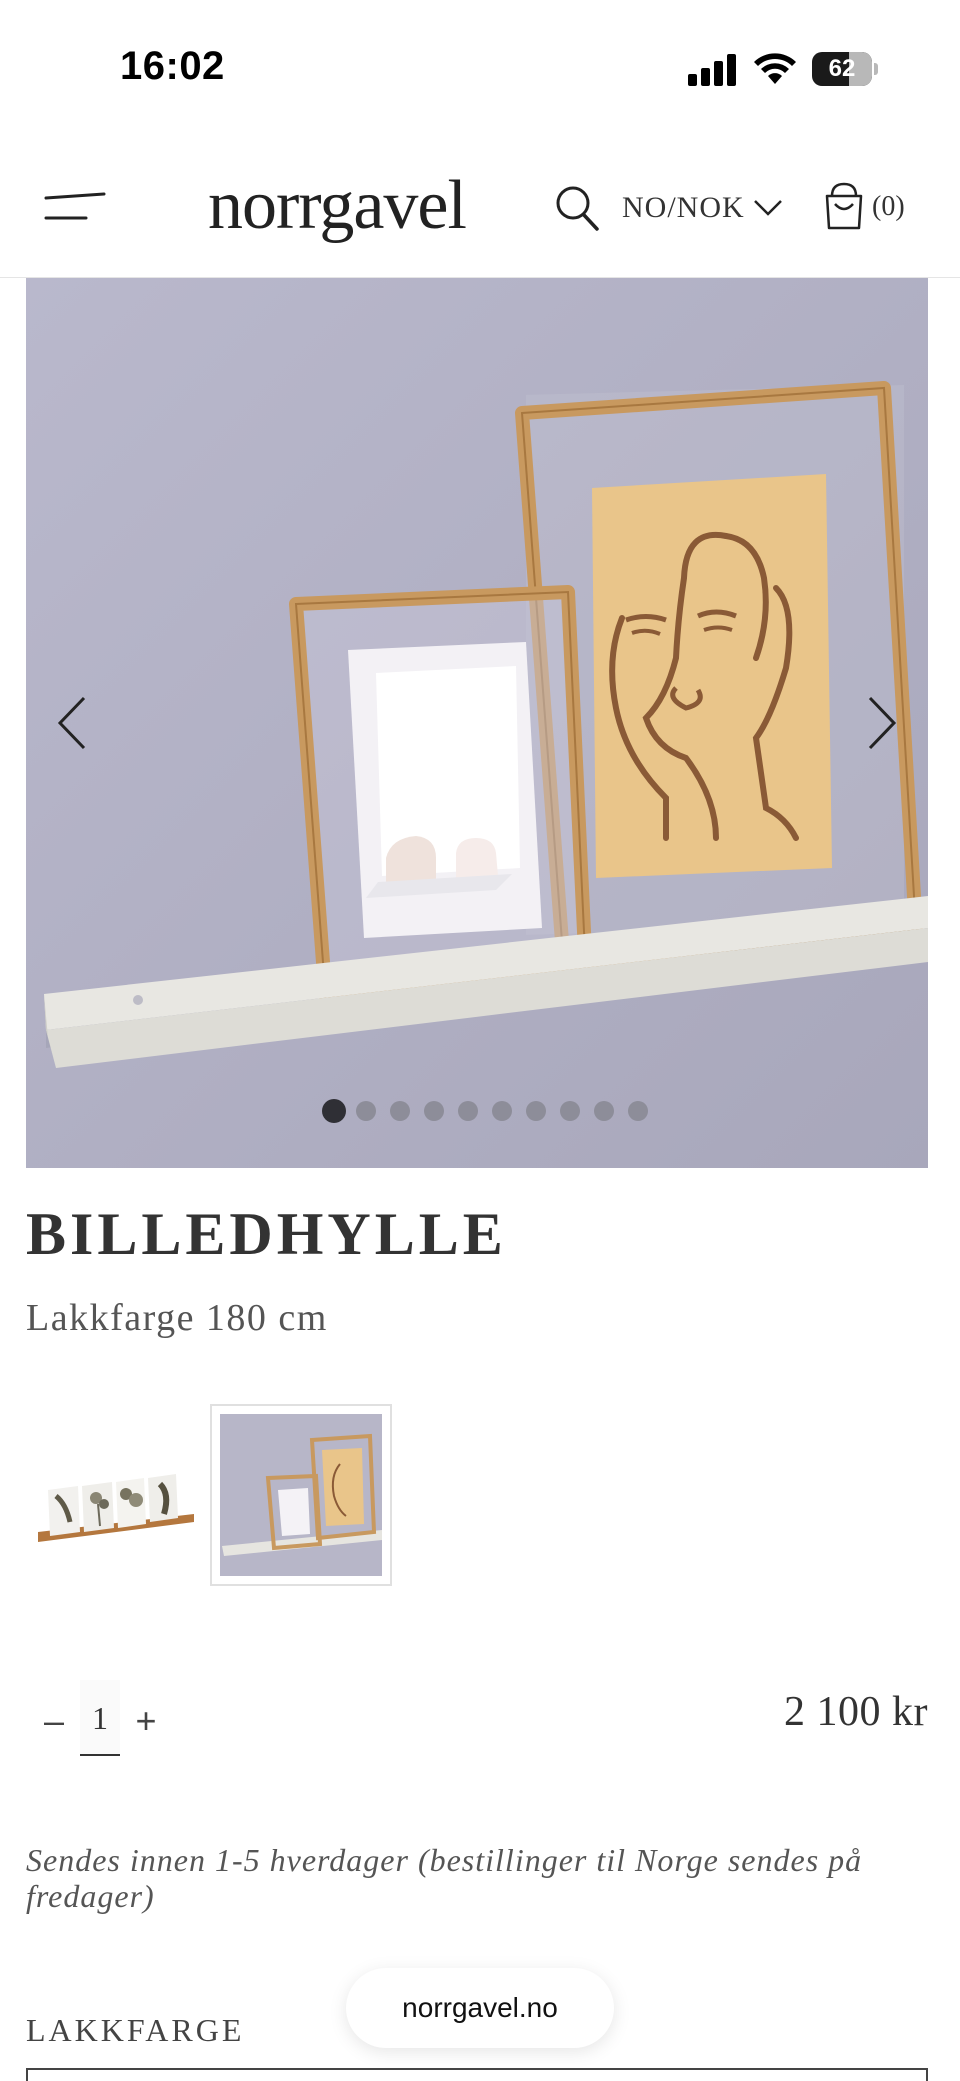 The width and height of the screenshot is (960, 2081). Describe the element at coordinates (172, 66) in the screenshot. I see `status-time: 16:02` at that location.